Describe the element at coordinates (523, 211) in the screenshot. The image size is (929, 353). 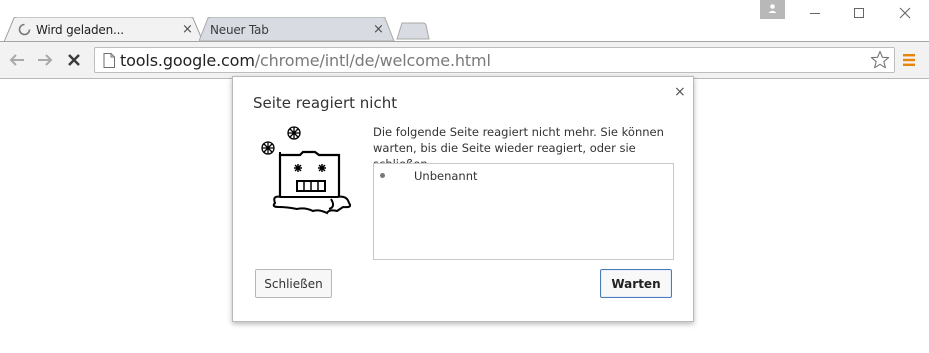
I see `unresponsive-pages-list: Unbenannt` at that location.